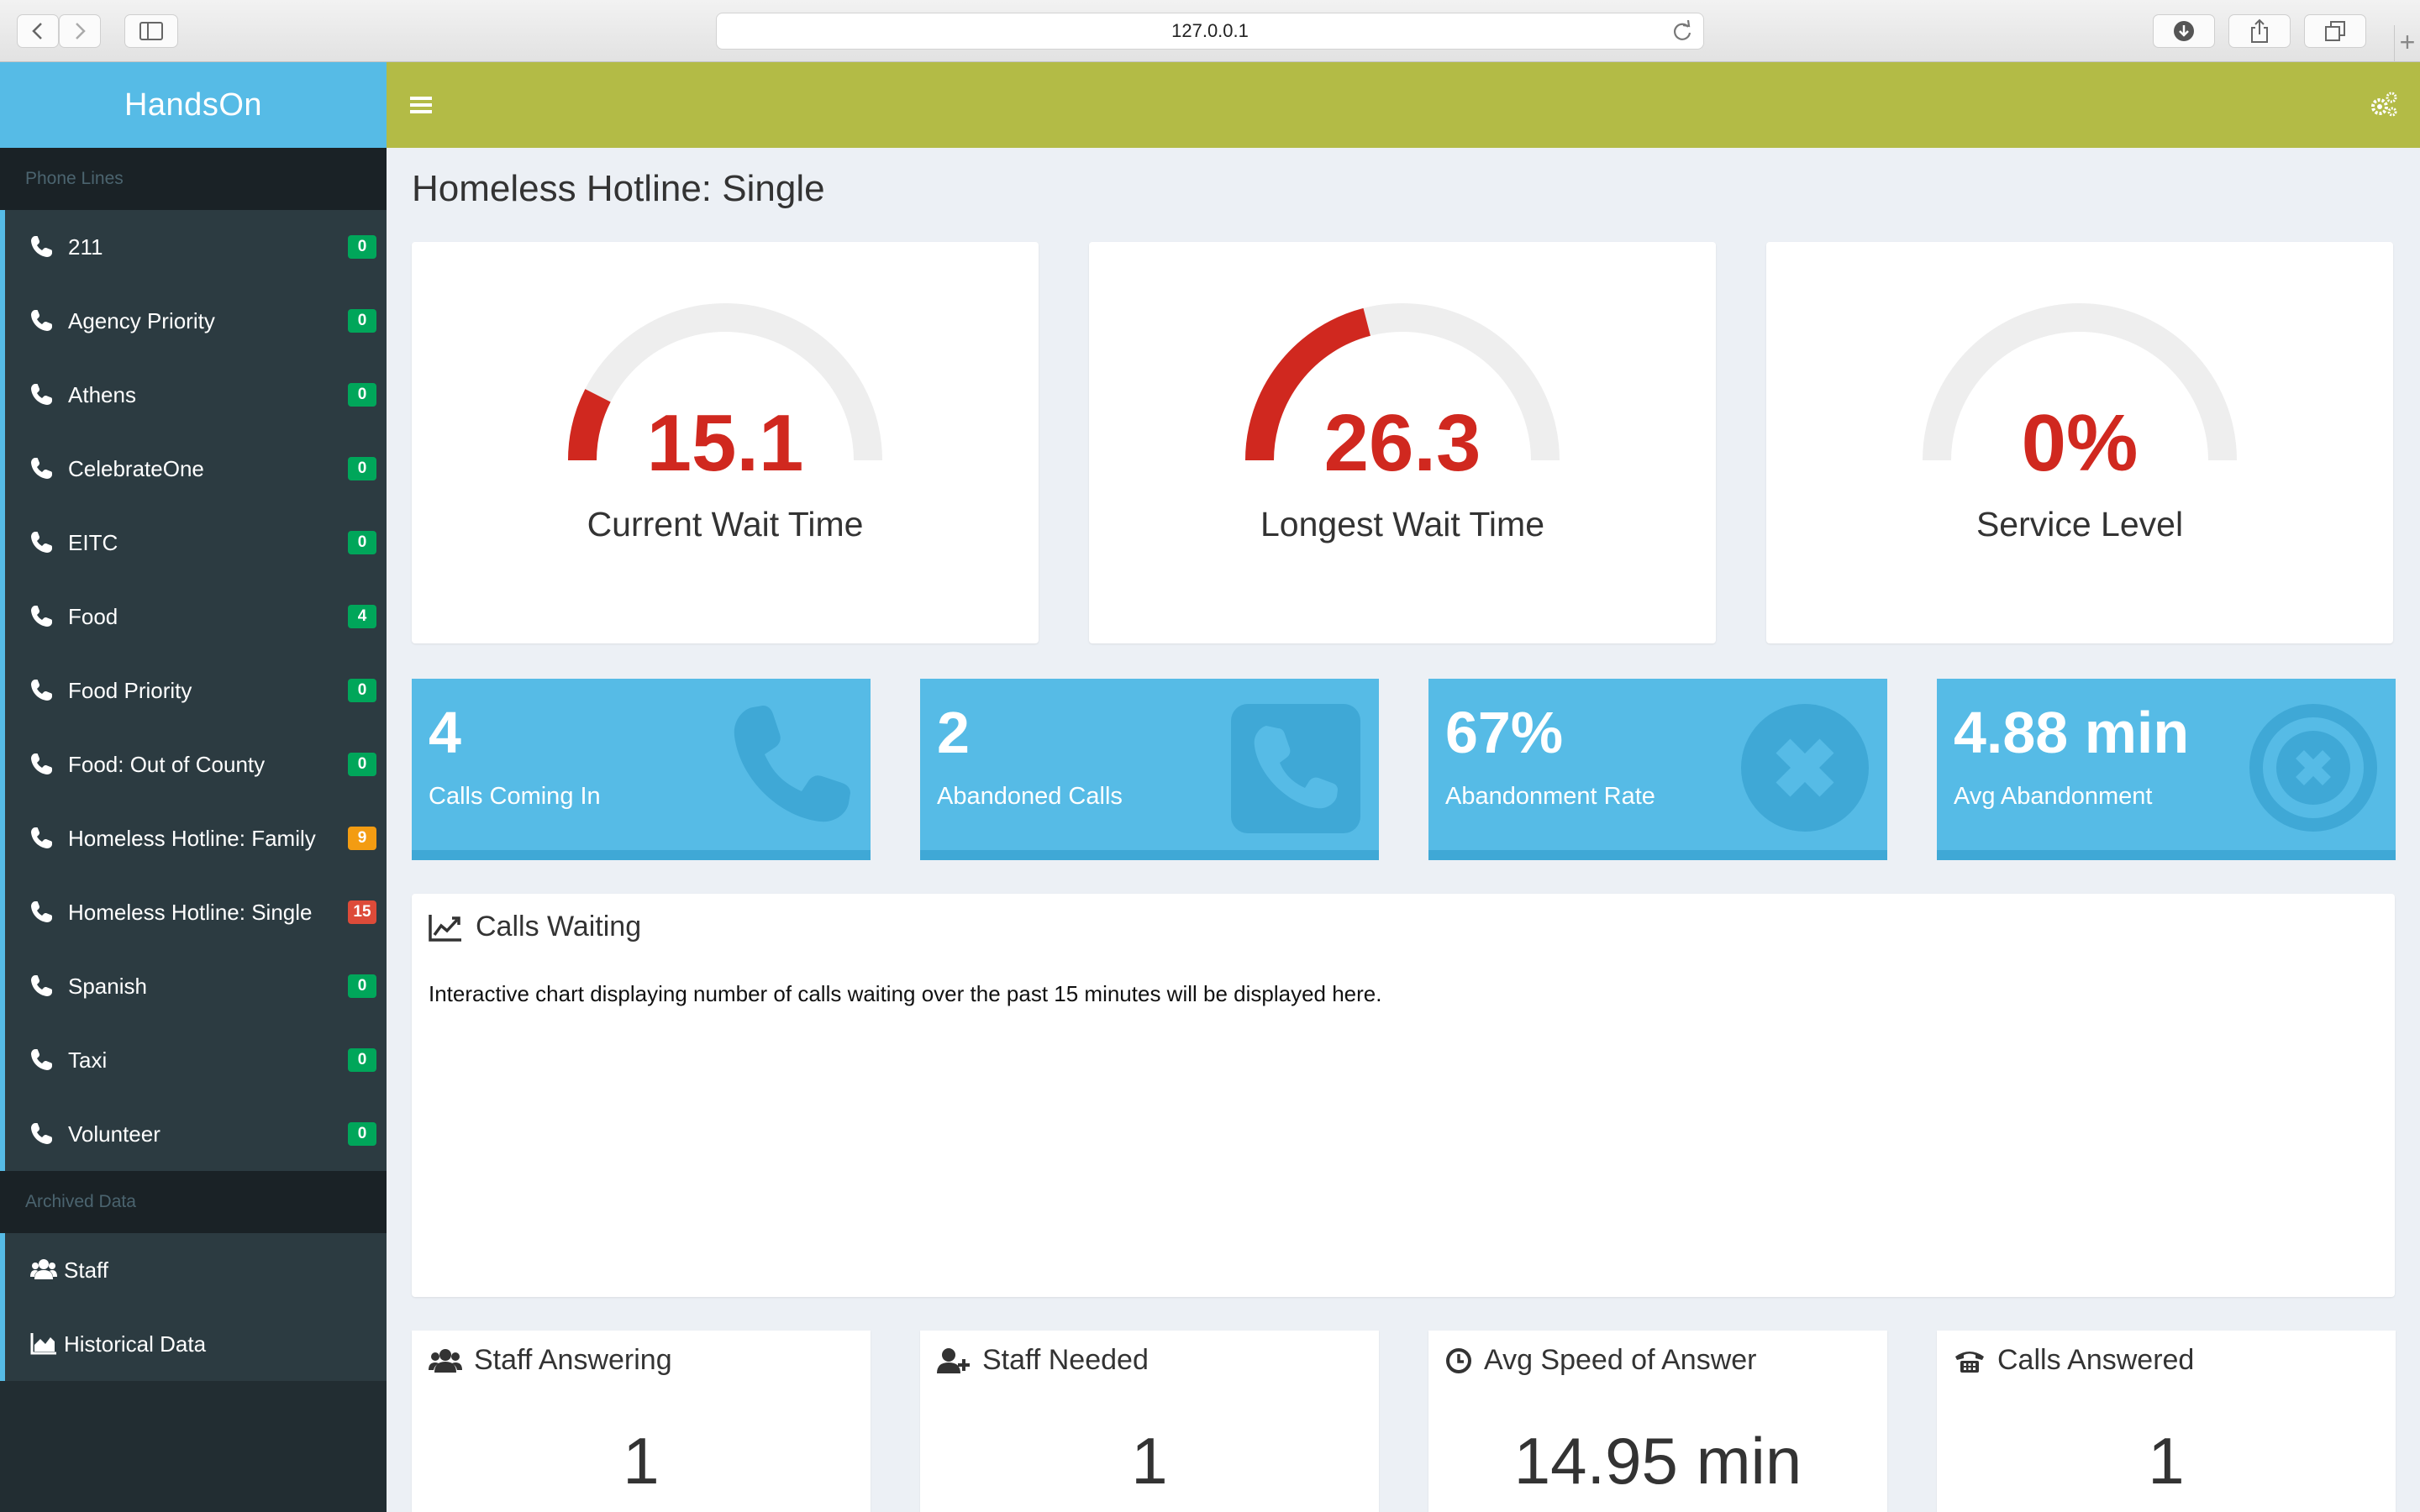  I want to click on new-tab-button: +, so click(2407, 43).